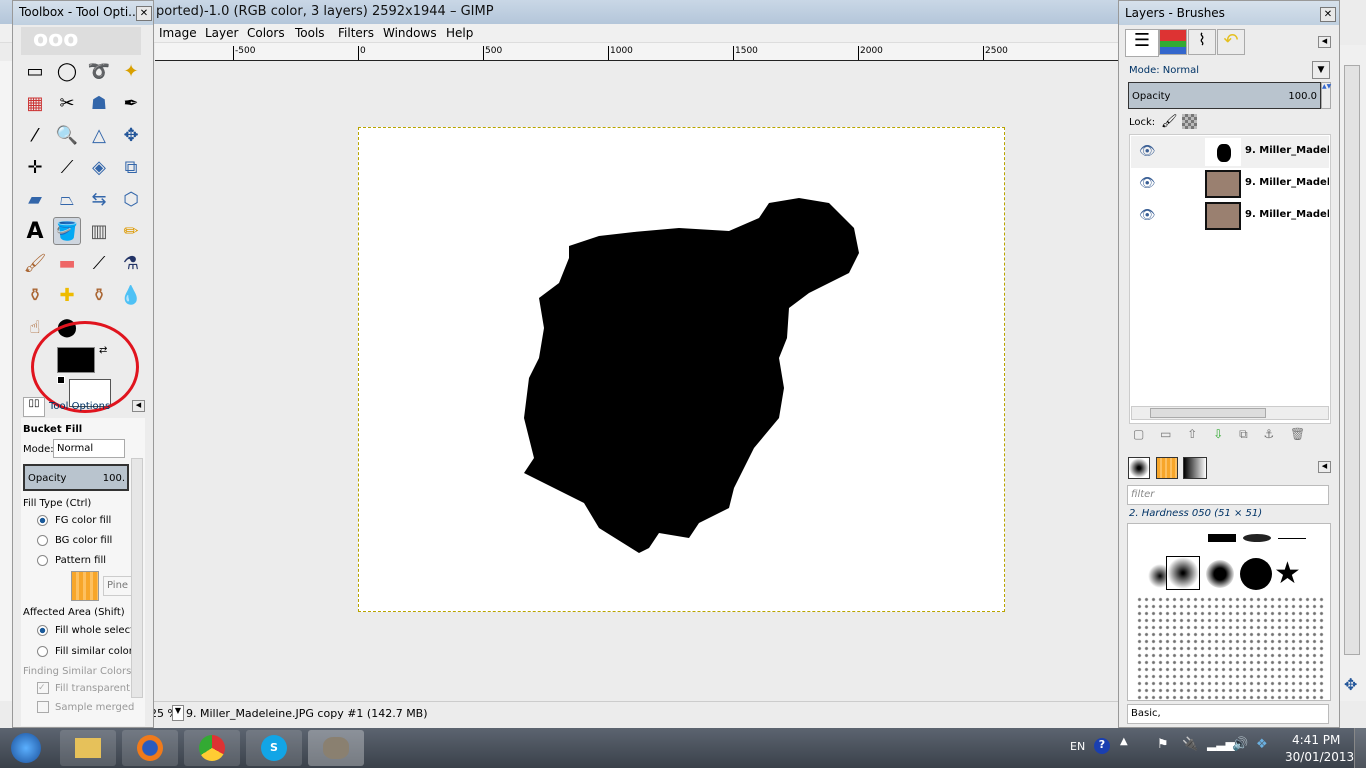 This screenshot has width=1366, height=768. What do you see at coordinates (1077, 746) in the screenshot?
I see `language-indicator: EN` at bounding box center [1077, 746].